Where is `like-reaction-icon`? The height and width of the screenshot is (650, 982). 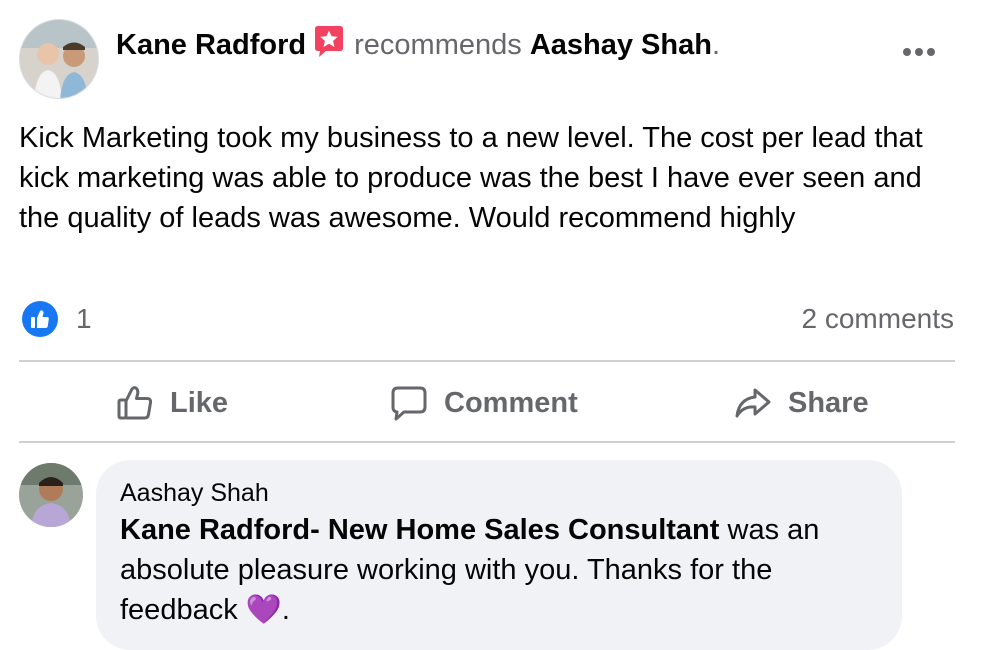
like-reaction-icon is located at coordinates (40, 319).